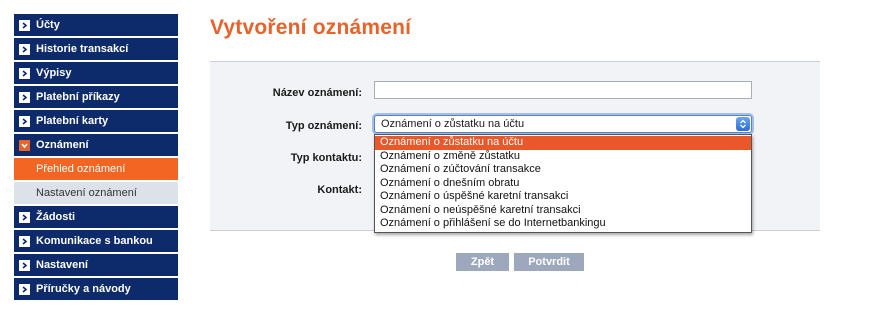 The height and width of the screenshot is (326, 872). I want to click on sidebar-item-label: Nastavení, so click(62, 265).